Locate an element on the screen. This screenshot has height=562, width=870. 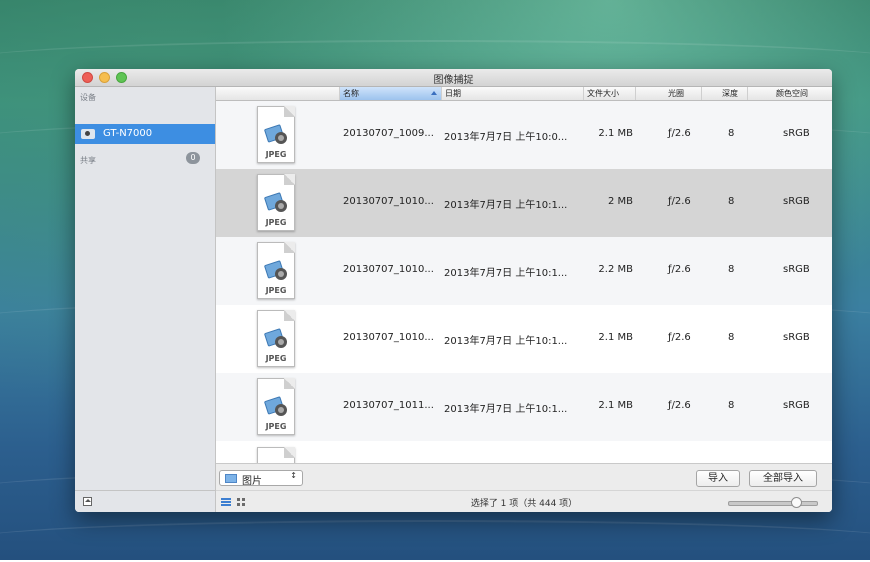
column-depth: 深度 is located at coordinates (725, 93).